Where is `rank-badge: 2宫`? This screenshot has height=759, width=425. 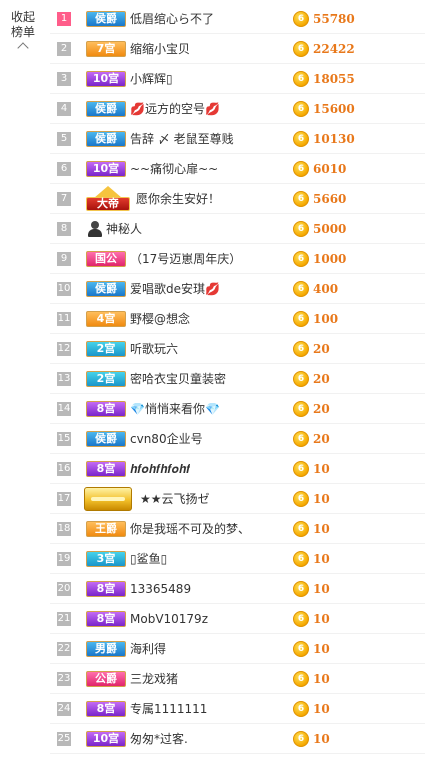
rank-badge: 2宫 is located at coordinates (106, 349).